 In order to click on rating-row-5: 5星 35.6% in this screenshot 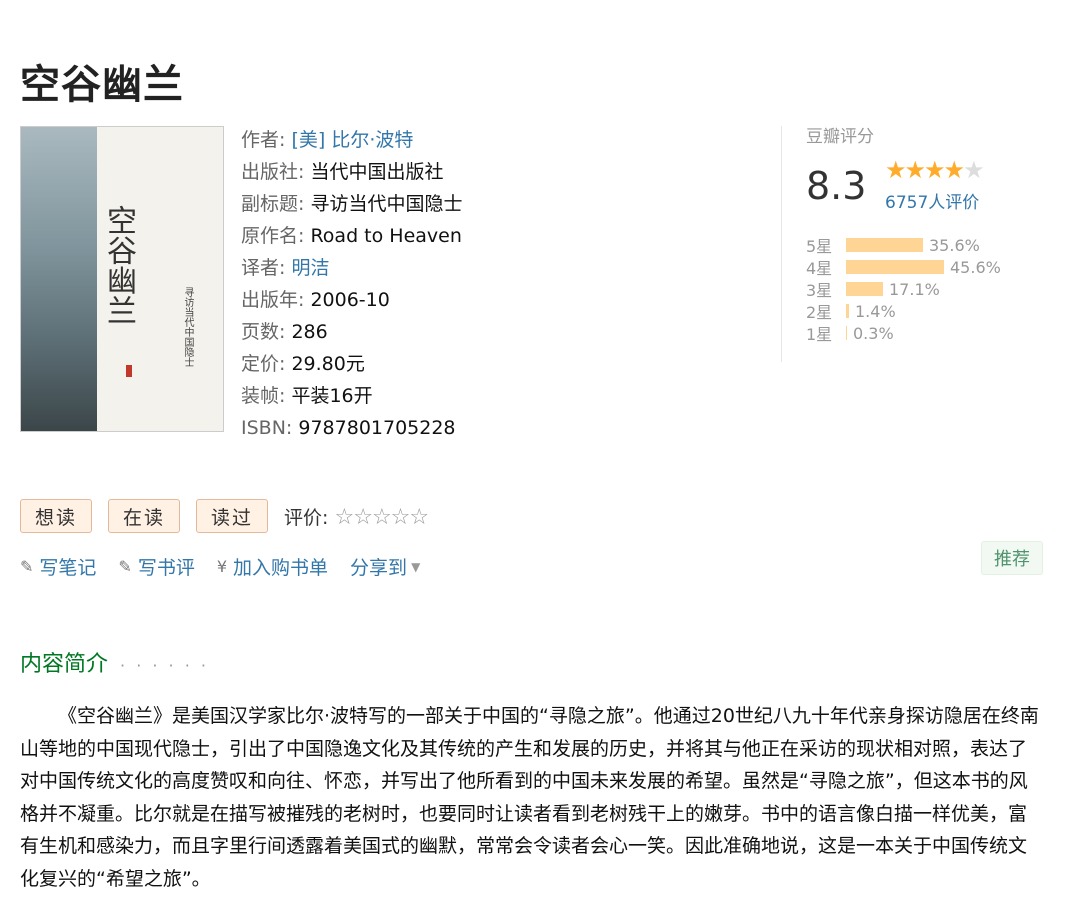, I will do `click(893, 246)`.